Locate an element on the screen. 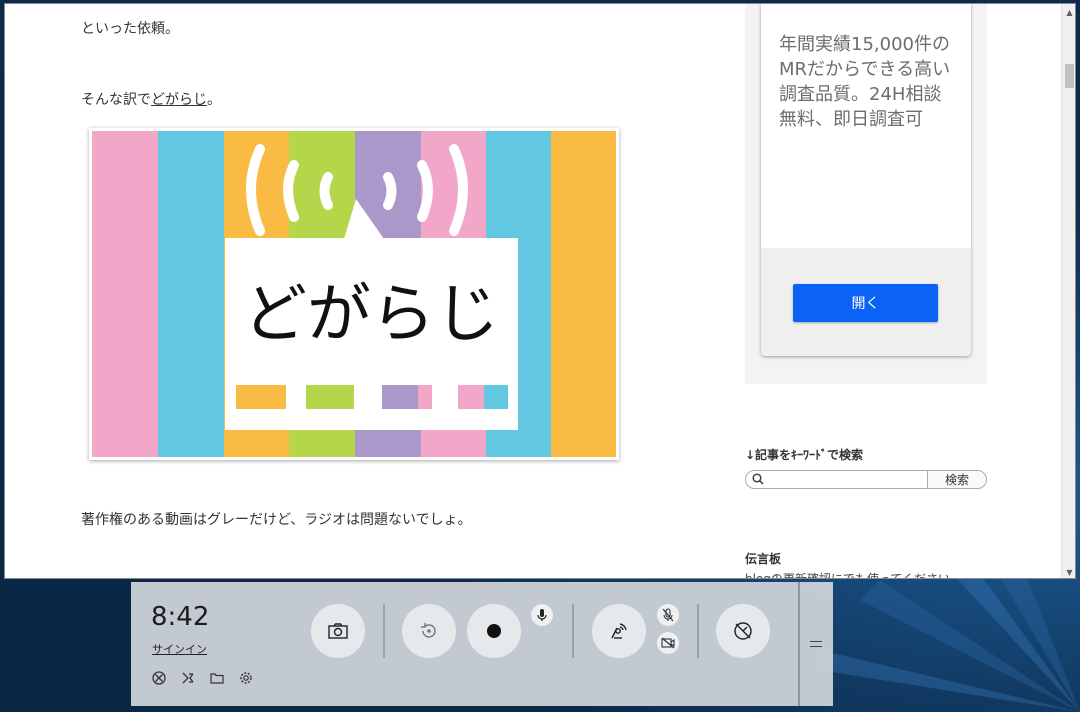 The height and width of the screenshot is (712, 1080). article-text-request: といった依頼。 is located at coordinates (130, 29).